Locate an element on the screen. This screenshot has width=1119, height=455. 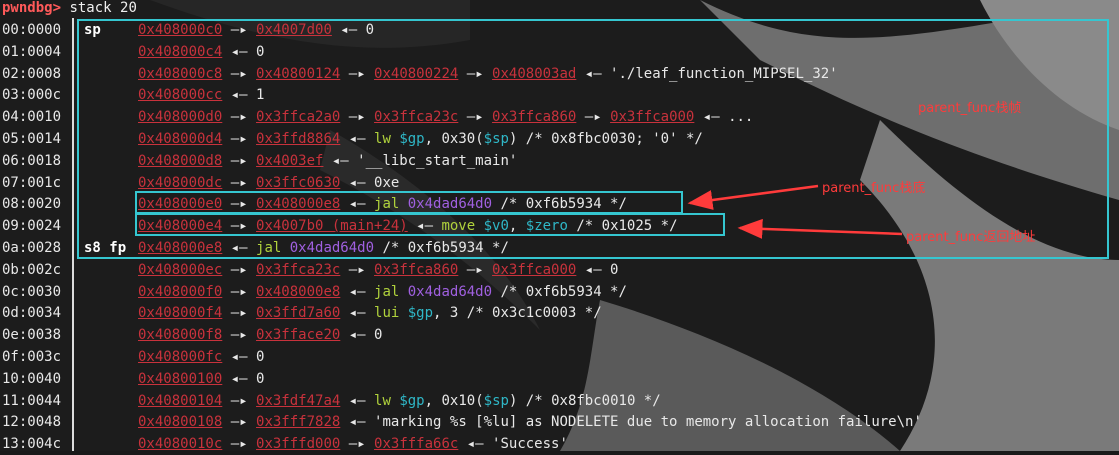
stack-entry: 0x40800100 ◂— 0 is located at coordinates (201, 379).